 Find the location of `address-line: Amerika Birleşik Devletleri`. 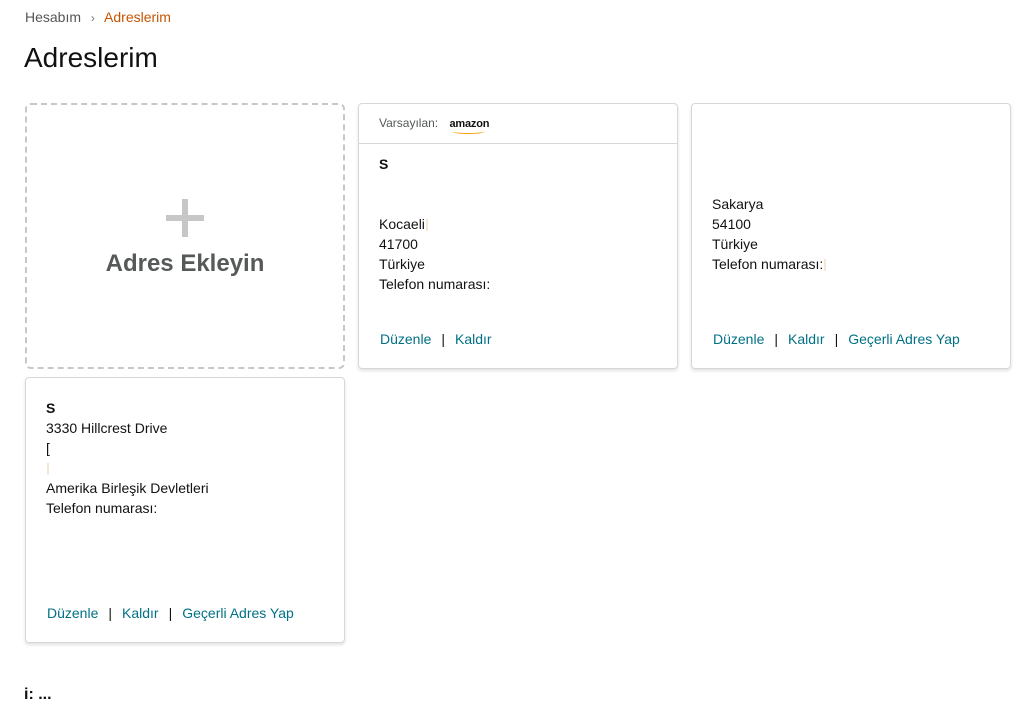

address-line: Amerika Birleşik Devletleri is located at coordinates (127, 488).